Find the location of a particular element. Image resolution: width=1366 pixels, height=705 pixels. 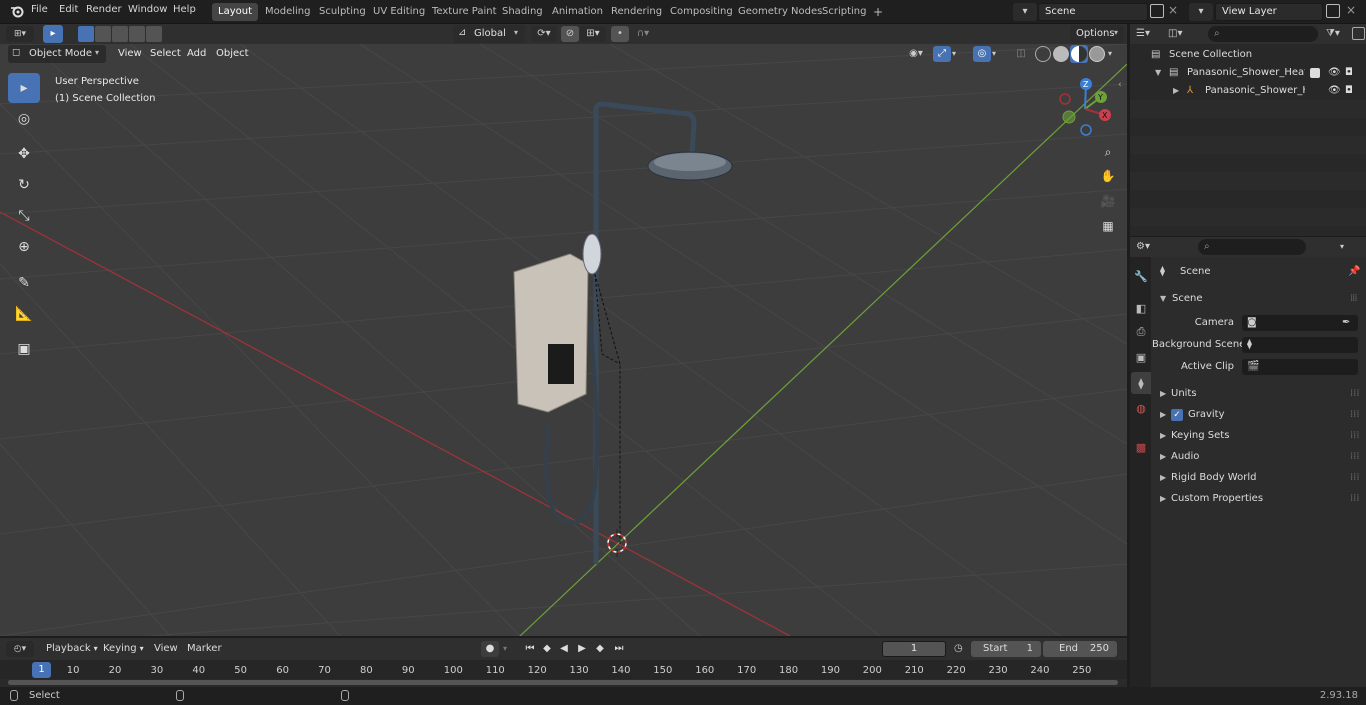

select-box-tool-icon: ▸ is located at coordinates (24, 88).